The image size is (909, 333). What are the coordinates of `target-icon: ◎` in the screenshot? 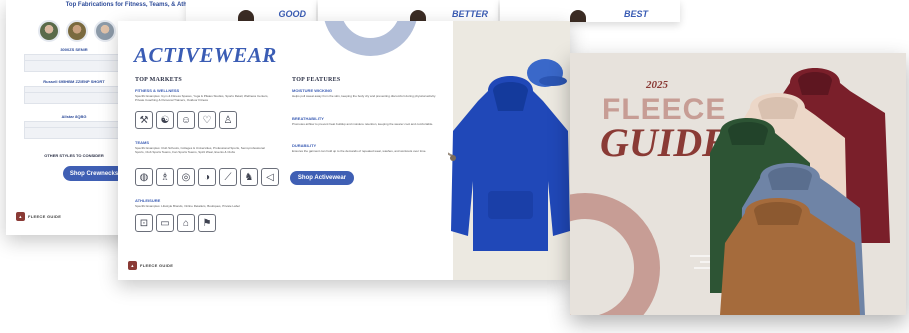 It's located at (186, 177).